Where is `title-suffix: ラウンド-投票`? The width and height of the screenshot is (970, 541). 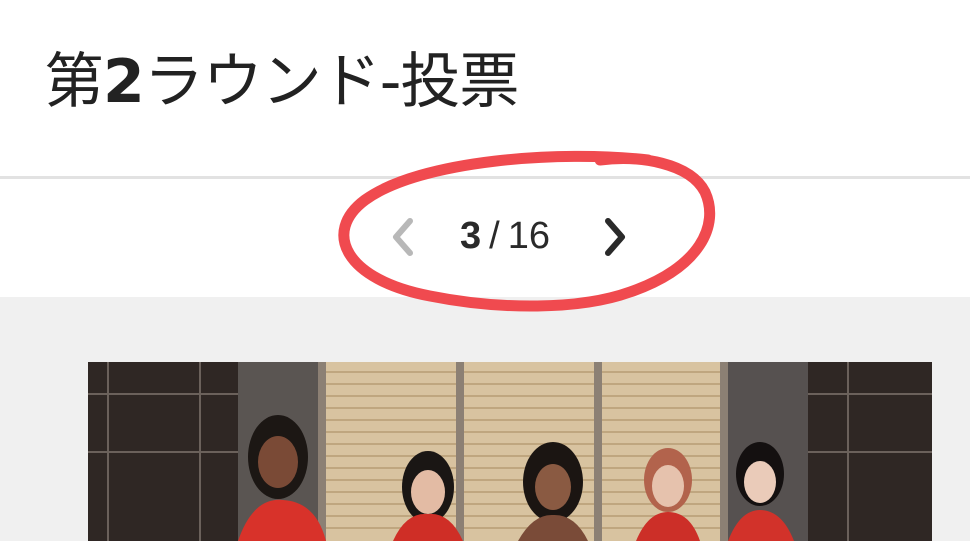
title-suffix: ラウンド-投票 is located at coordinates (331, 82).